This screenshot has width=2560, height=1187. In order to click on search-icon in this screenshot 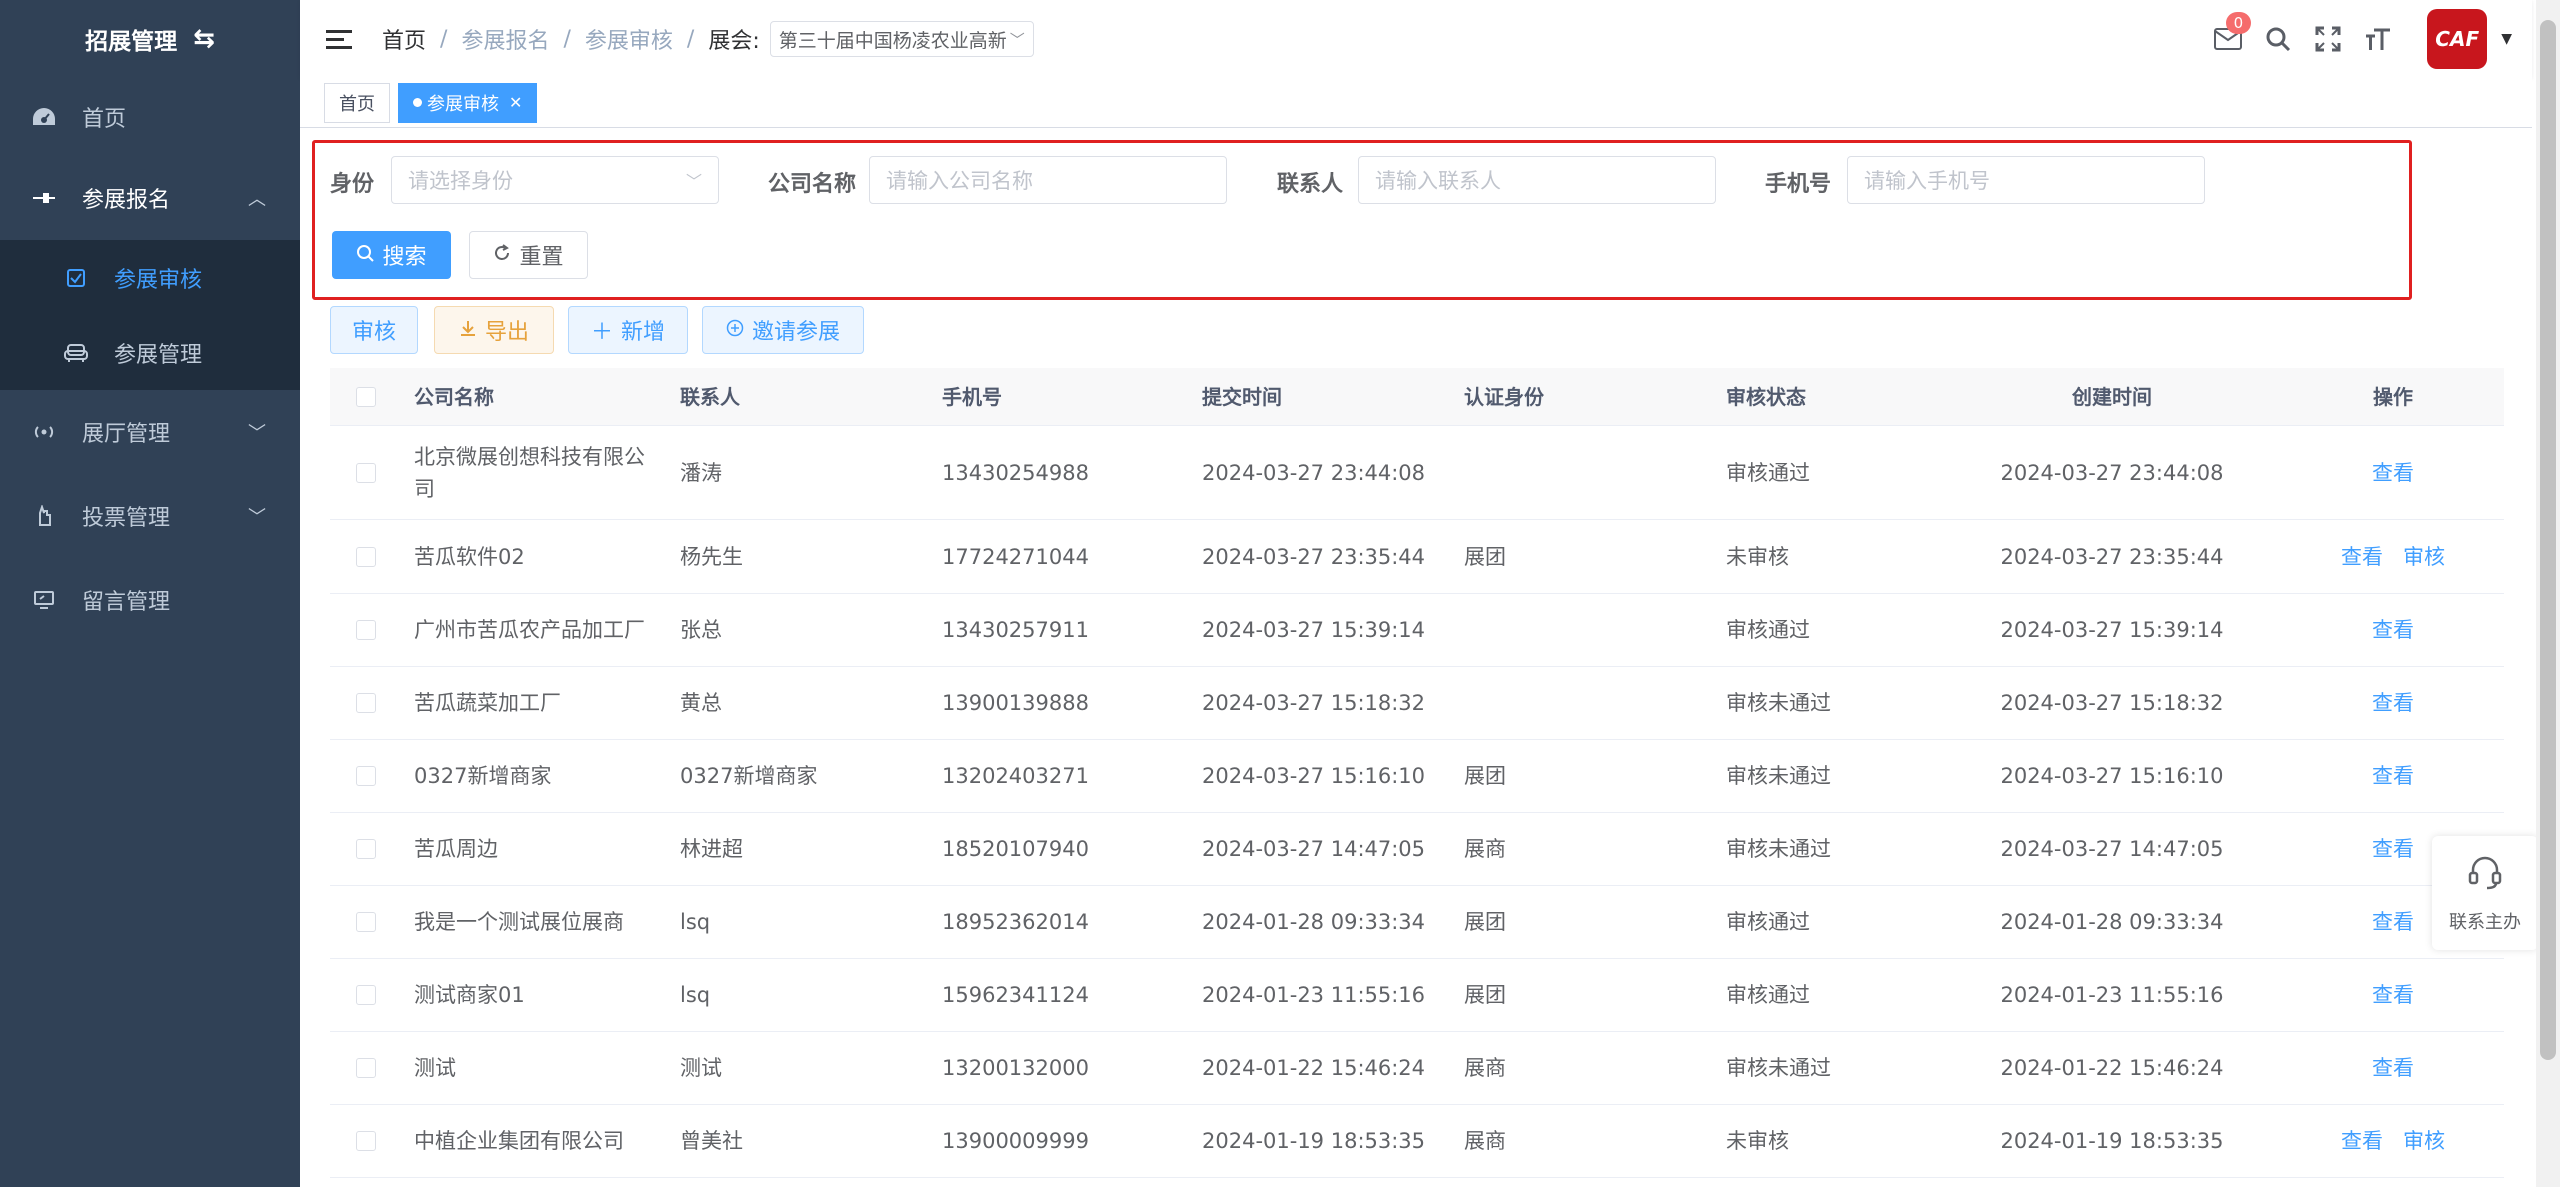, I will do `click(2278, 39)`.